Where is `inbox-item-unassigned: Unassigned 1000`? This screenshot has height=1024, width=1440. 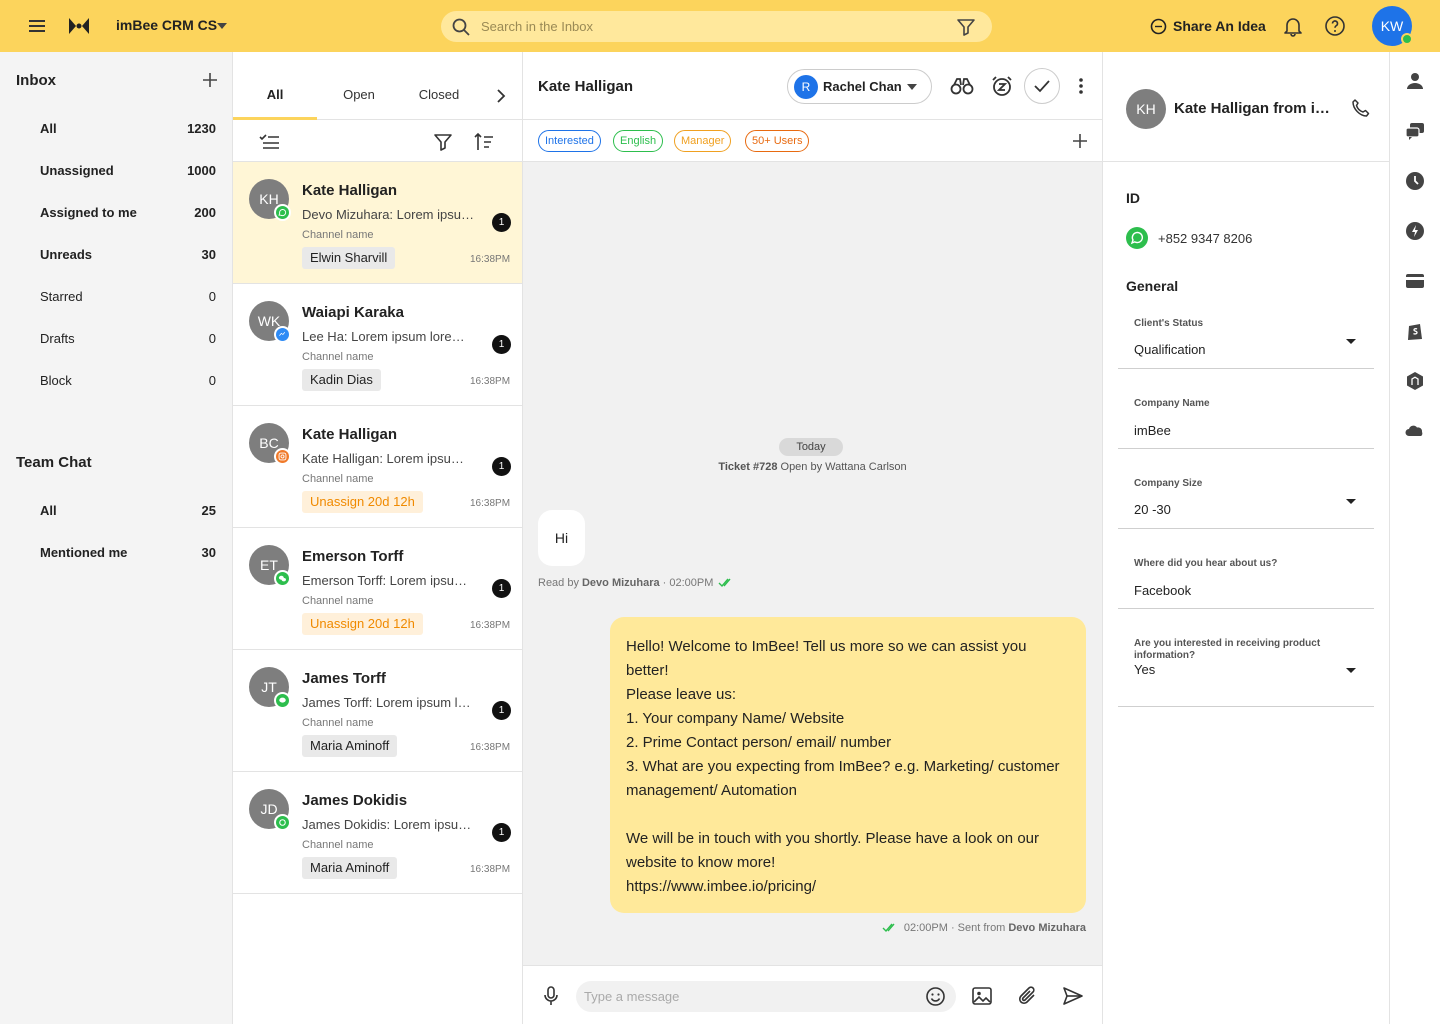 inbox-item-unassigned: Unassigned 1000 is located at coordinates (124, 171).